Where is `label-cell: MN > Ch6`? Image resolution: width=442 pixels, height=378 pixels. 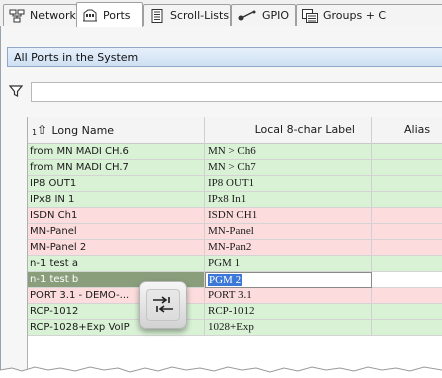 label-cell: MN > Ch6 is located at coordinates (288, 151).